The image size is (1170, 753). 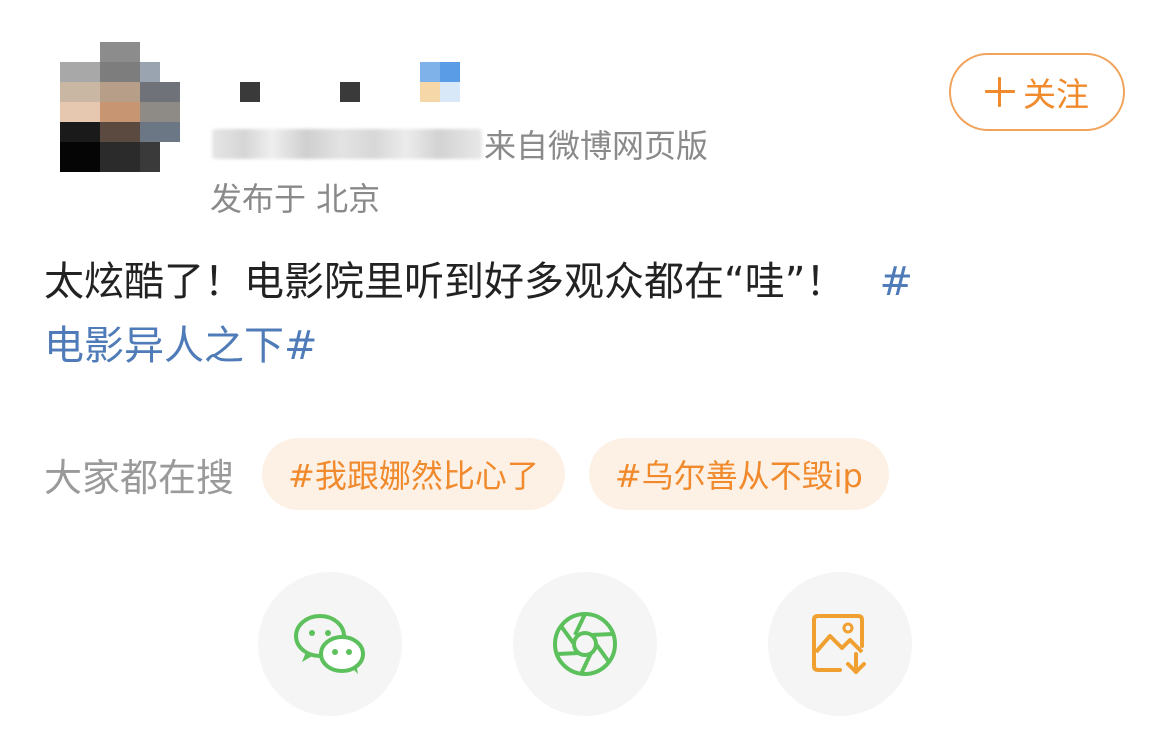 I want to click on post-time-redacted, so click(x=347, y=144).